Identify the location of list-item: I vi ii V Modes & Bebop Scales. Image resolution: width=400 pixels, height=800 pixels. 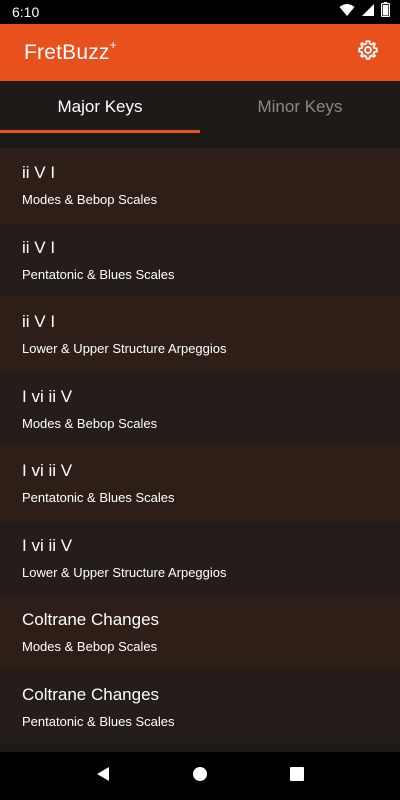
(200, 408).